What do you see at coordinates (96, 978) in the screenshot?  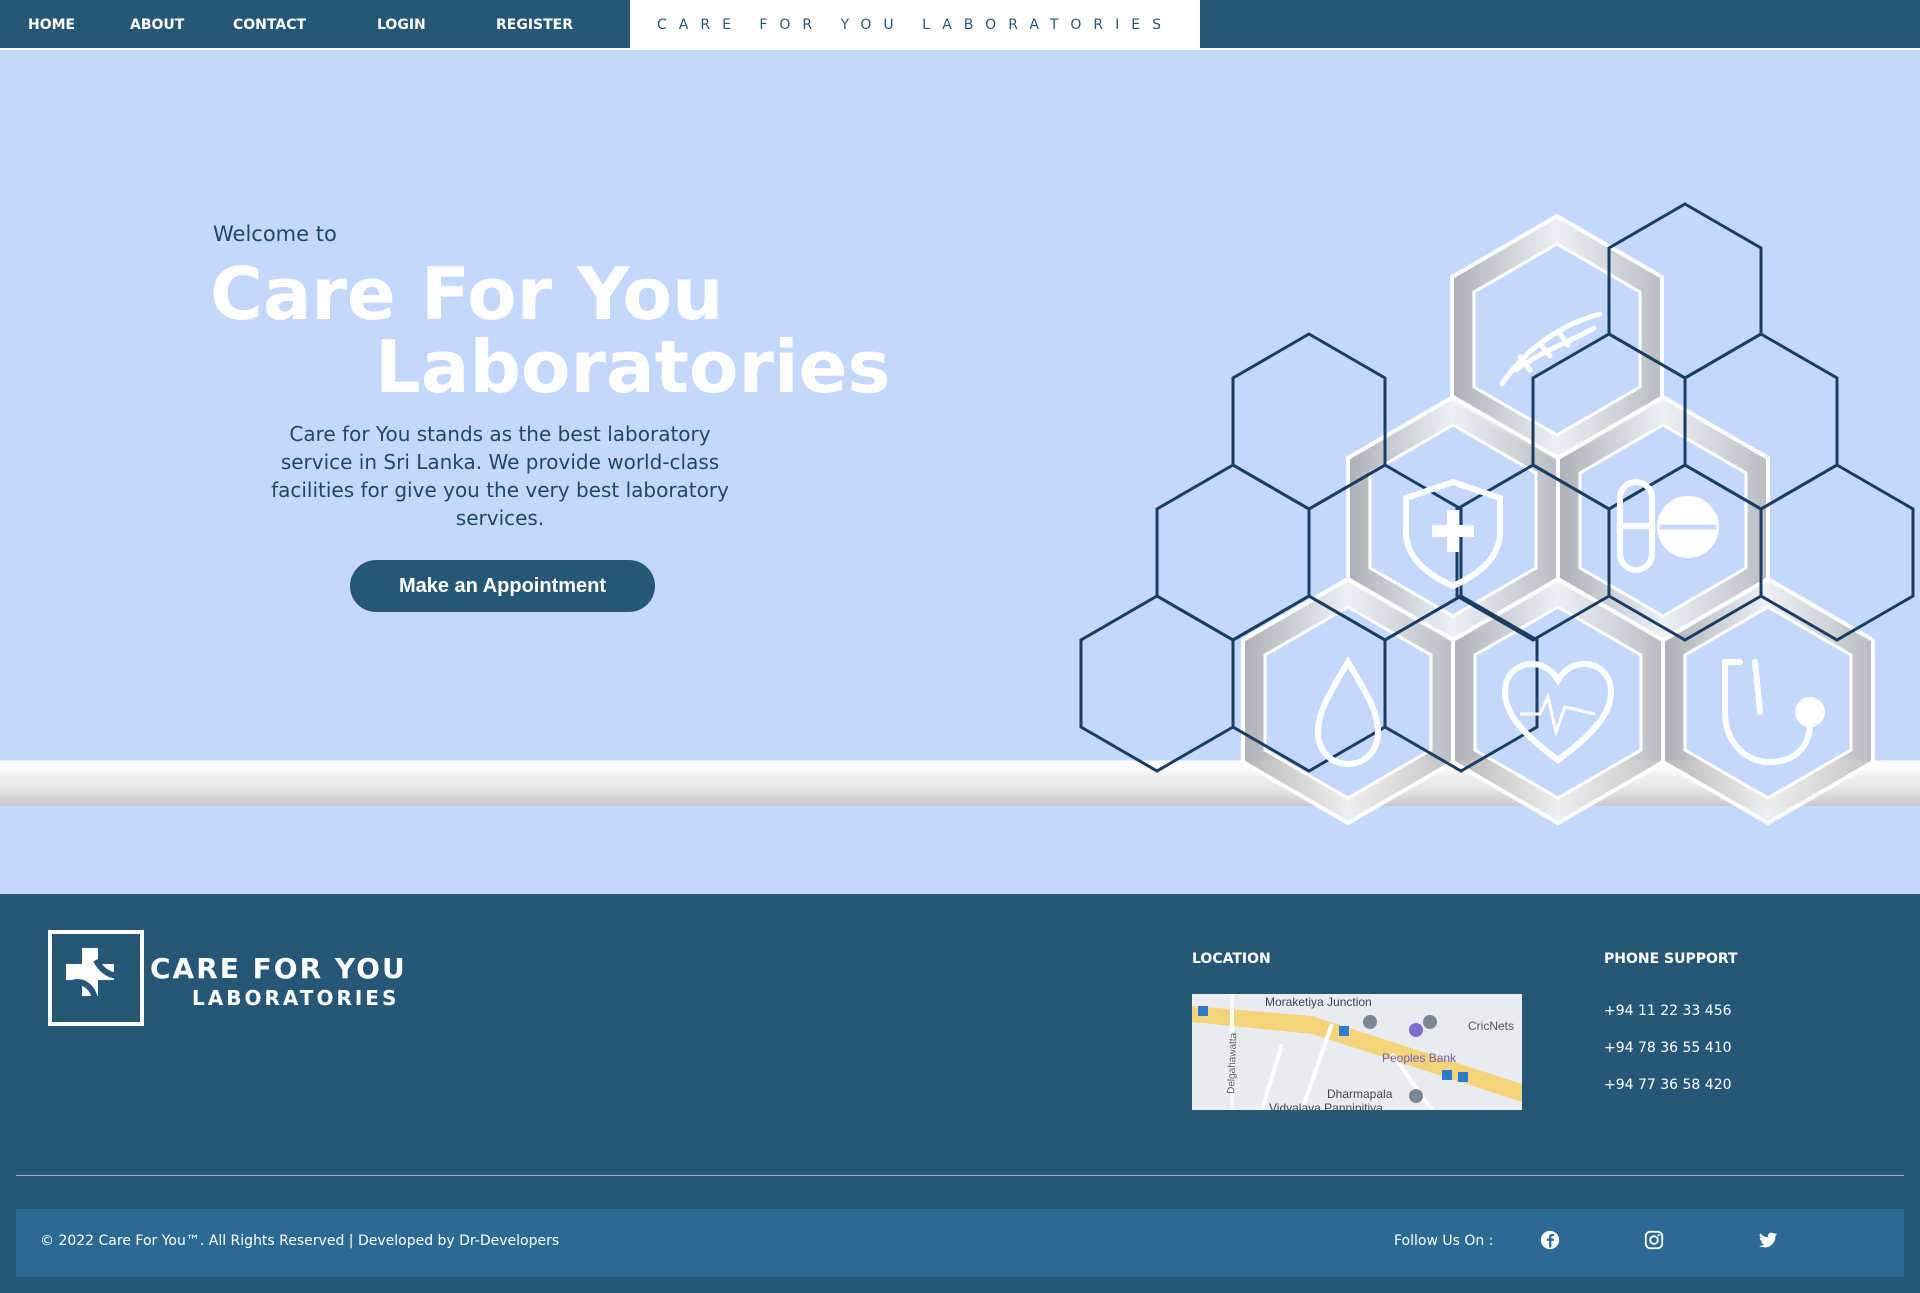 I see `logo-icon` at bounding box center [96, 978].